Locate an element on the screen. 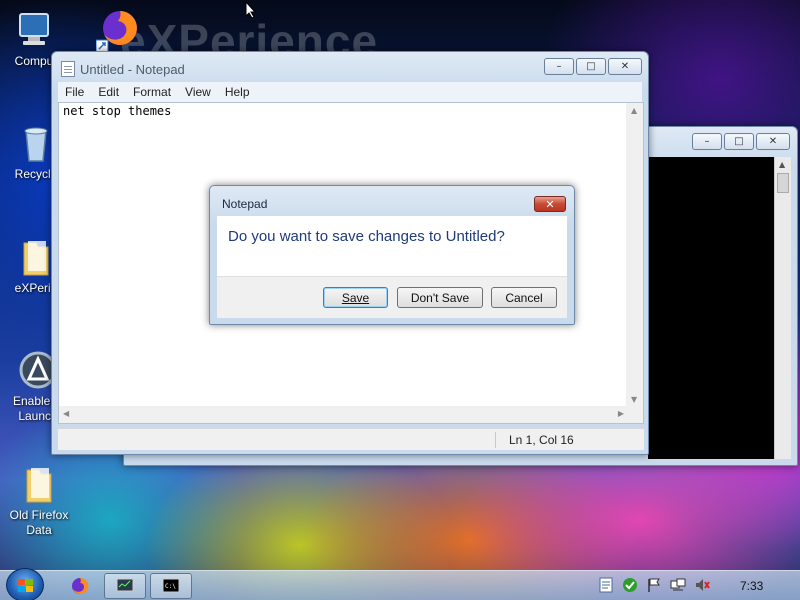 This screenshot has width=800, height=600. taskbar-command-prompt: C:\ is located at coordinates (171, 586).